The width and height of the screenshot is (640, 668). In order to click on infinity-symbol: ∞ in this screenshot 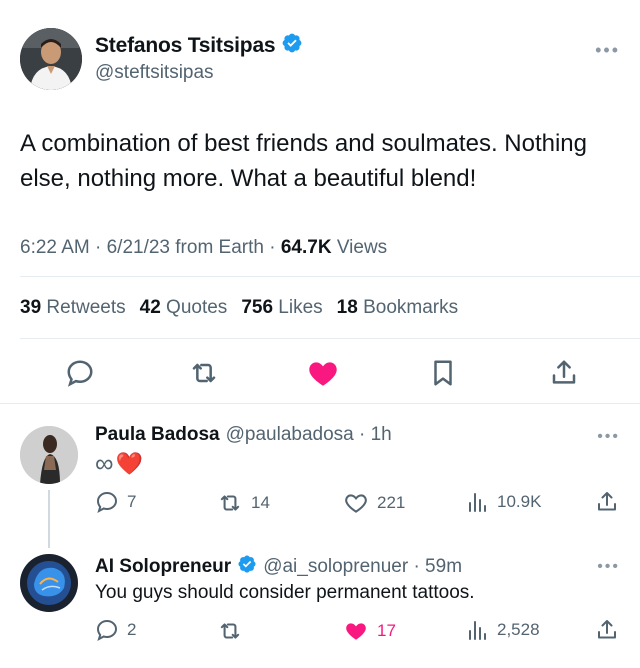, I will do `click(104, 463)`.